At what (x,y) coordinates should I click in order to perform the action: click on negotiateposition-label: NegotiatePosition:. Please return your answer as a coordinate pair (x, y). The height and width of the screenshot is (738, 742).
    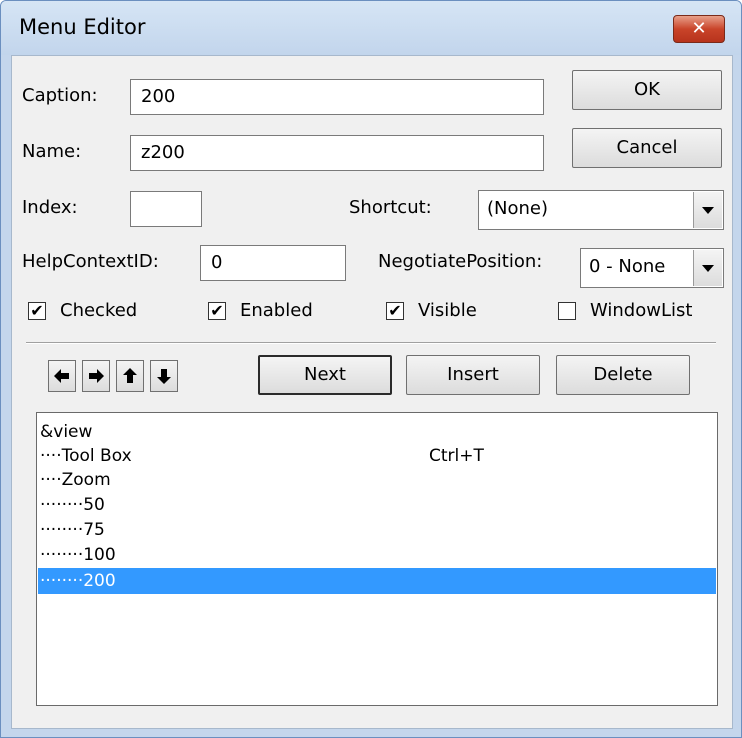
    Looking at the image, I should click on (460, 261).